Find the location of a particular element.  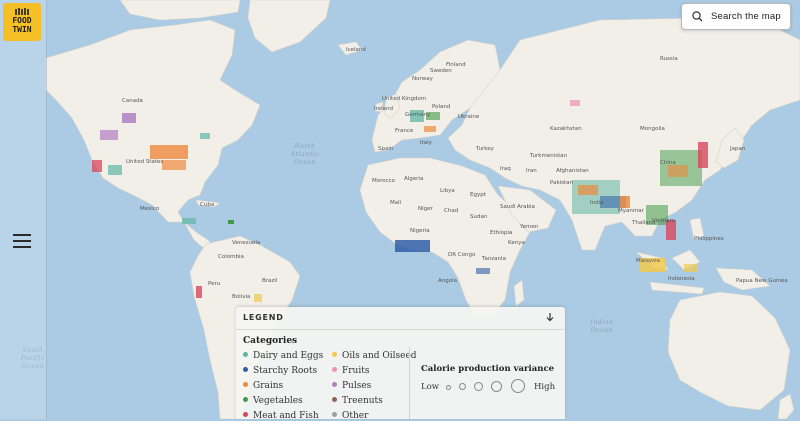

place-label: Angola is located at coordinates (447, 281).